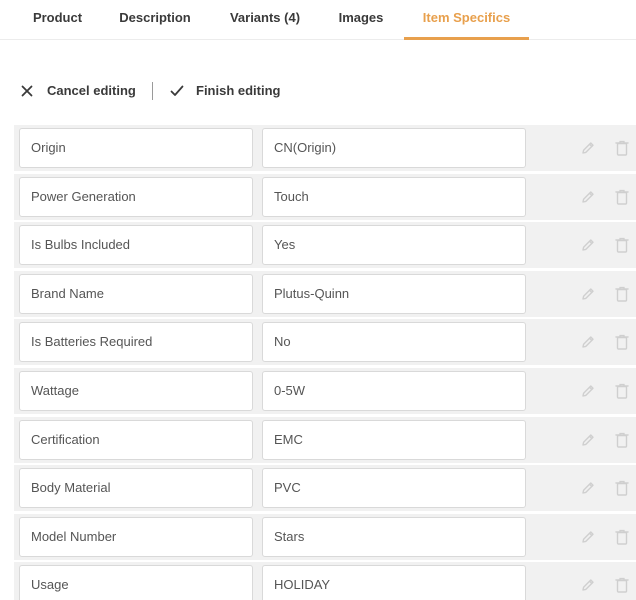  I want to click on specific-value-field: EMC, so click(394, 439).